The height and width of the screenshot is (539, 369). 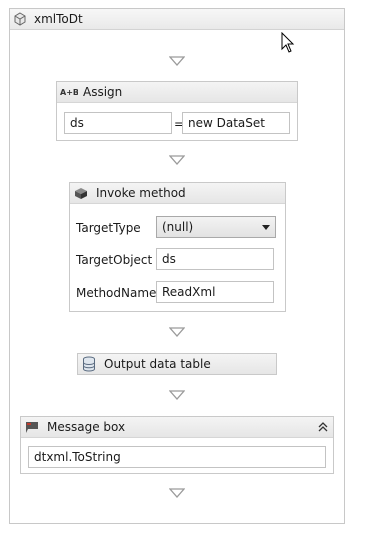 I want to click on assign-title: Assign, so click(x=103, y=92).